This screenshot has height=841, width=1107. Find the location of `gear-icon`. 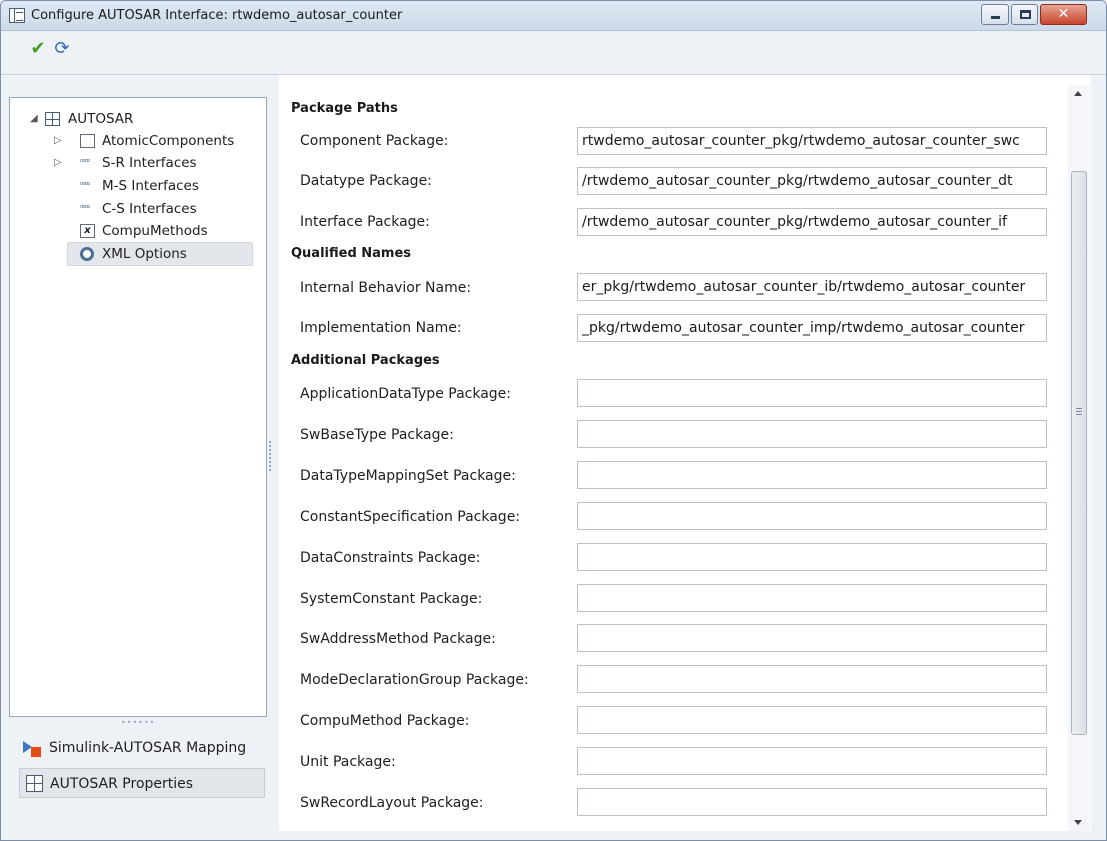

gear-icon is located at coordinates (87, 254).